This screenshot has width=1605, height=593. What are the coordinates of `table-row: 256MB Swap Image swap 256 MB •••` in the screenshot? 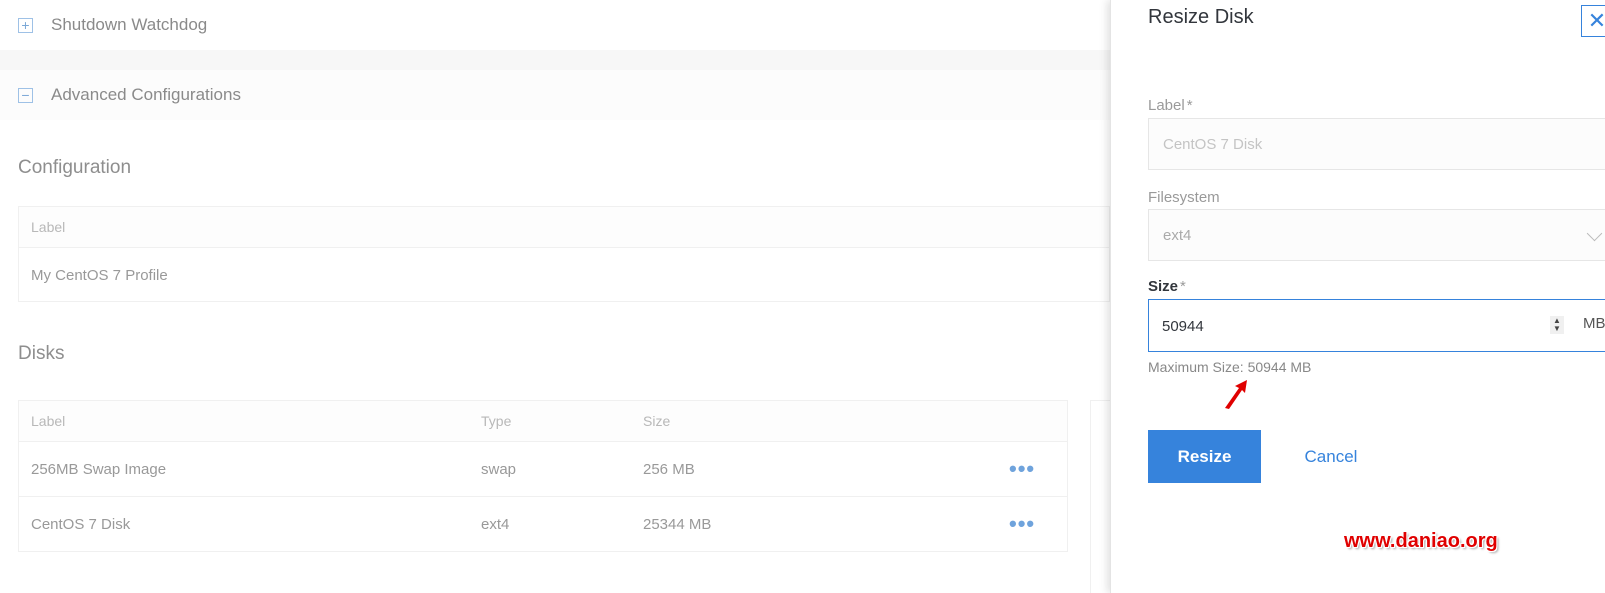 It's located at (543, 469).